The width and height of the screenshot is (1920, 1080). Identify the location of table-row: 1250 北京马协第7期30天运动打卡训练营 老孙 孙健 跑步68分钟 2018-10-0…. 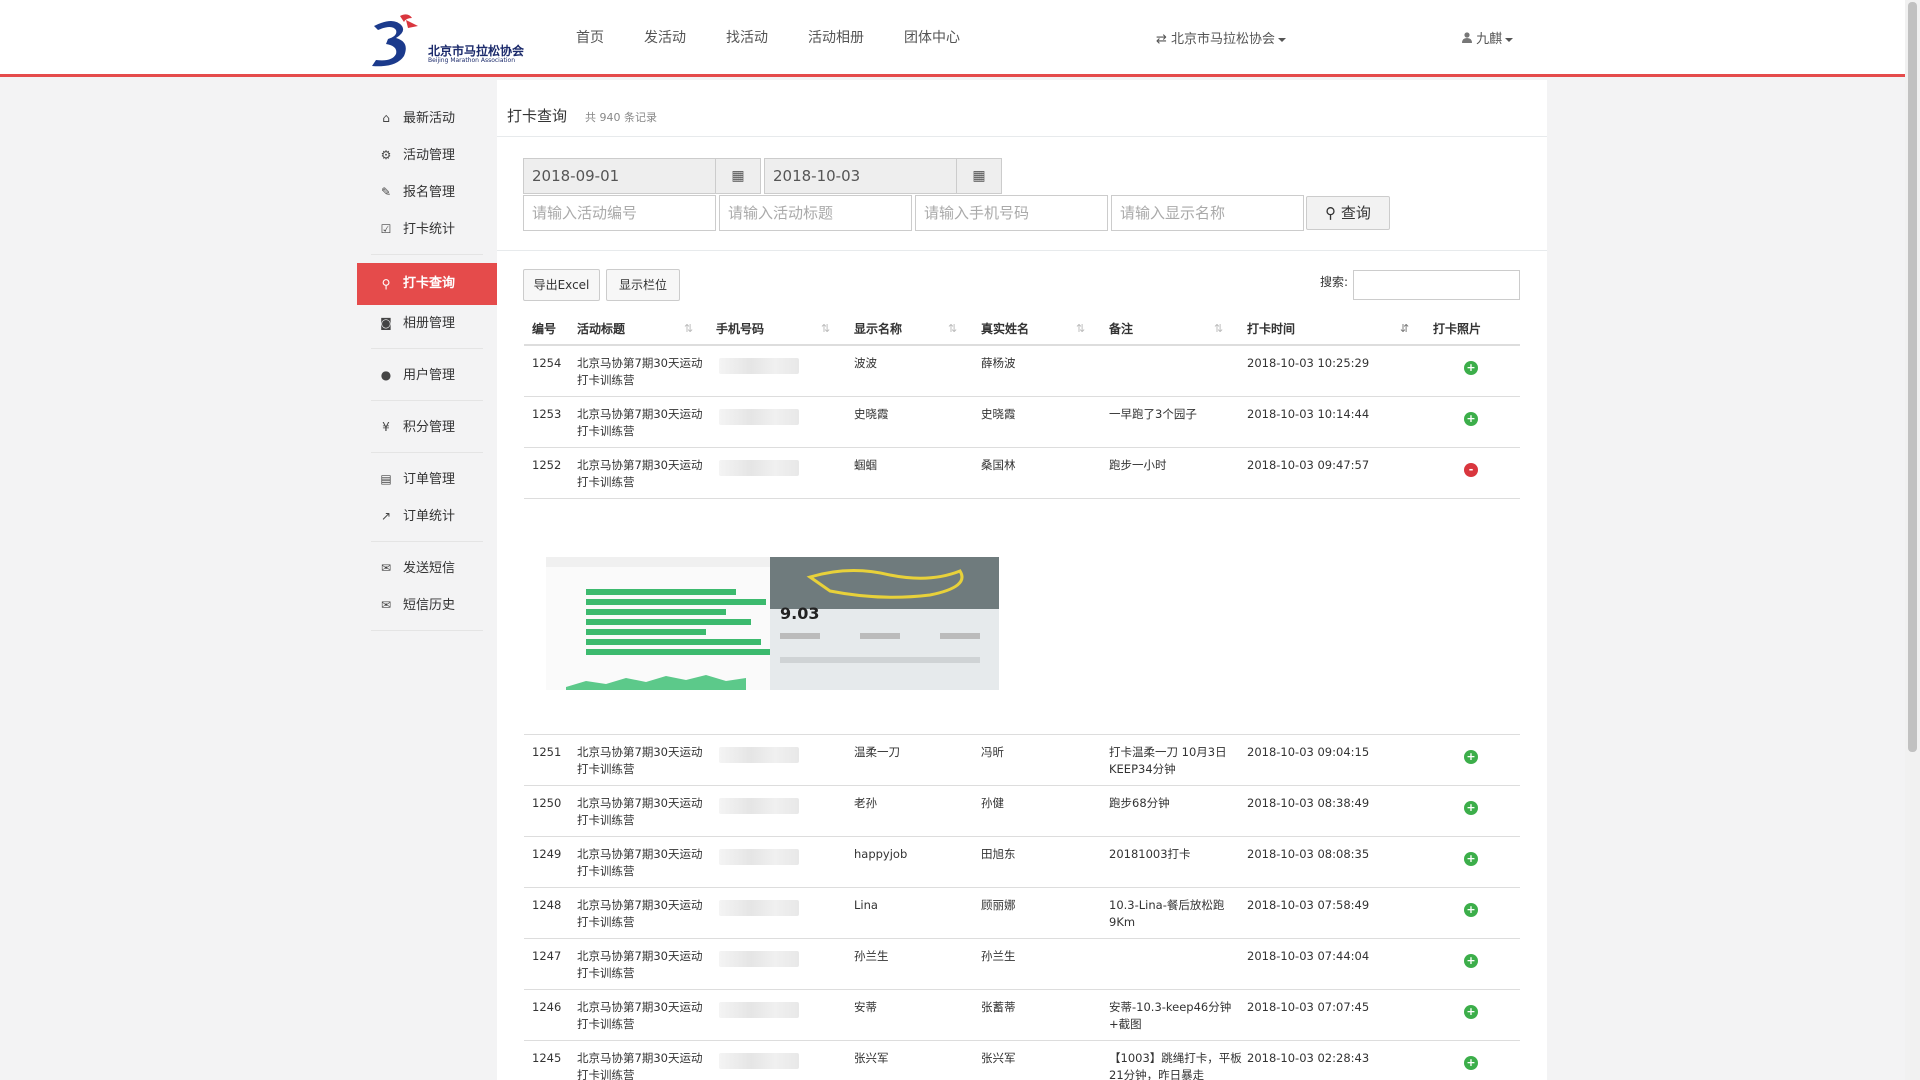
(1022, 811).